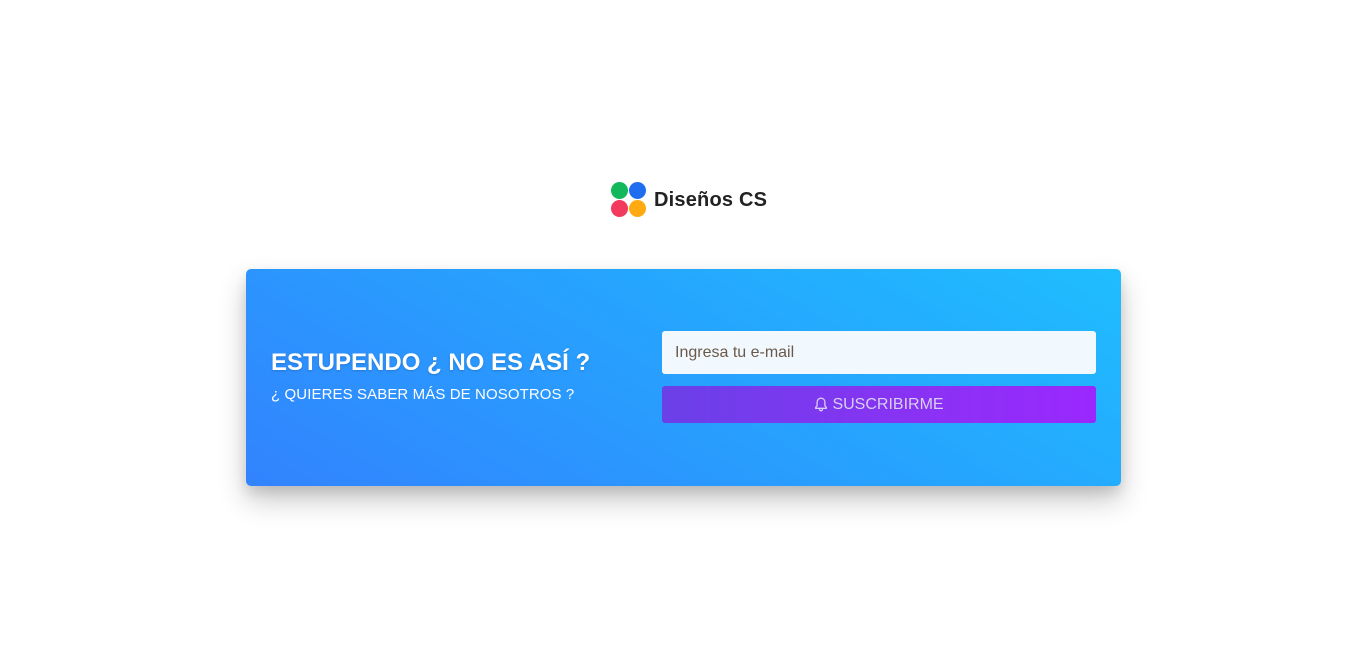 This screenshot has width=1366, height=667. Describe the element at coordinates (431, 362) in the screenshot. I see `promo-headline: ESTUPENDO ¿ NO ES ASÍ ?` at that location.